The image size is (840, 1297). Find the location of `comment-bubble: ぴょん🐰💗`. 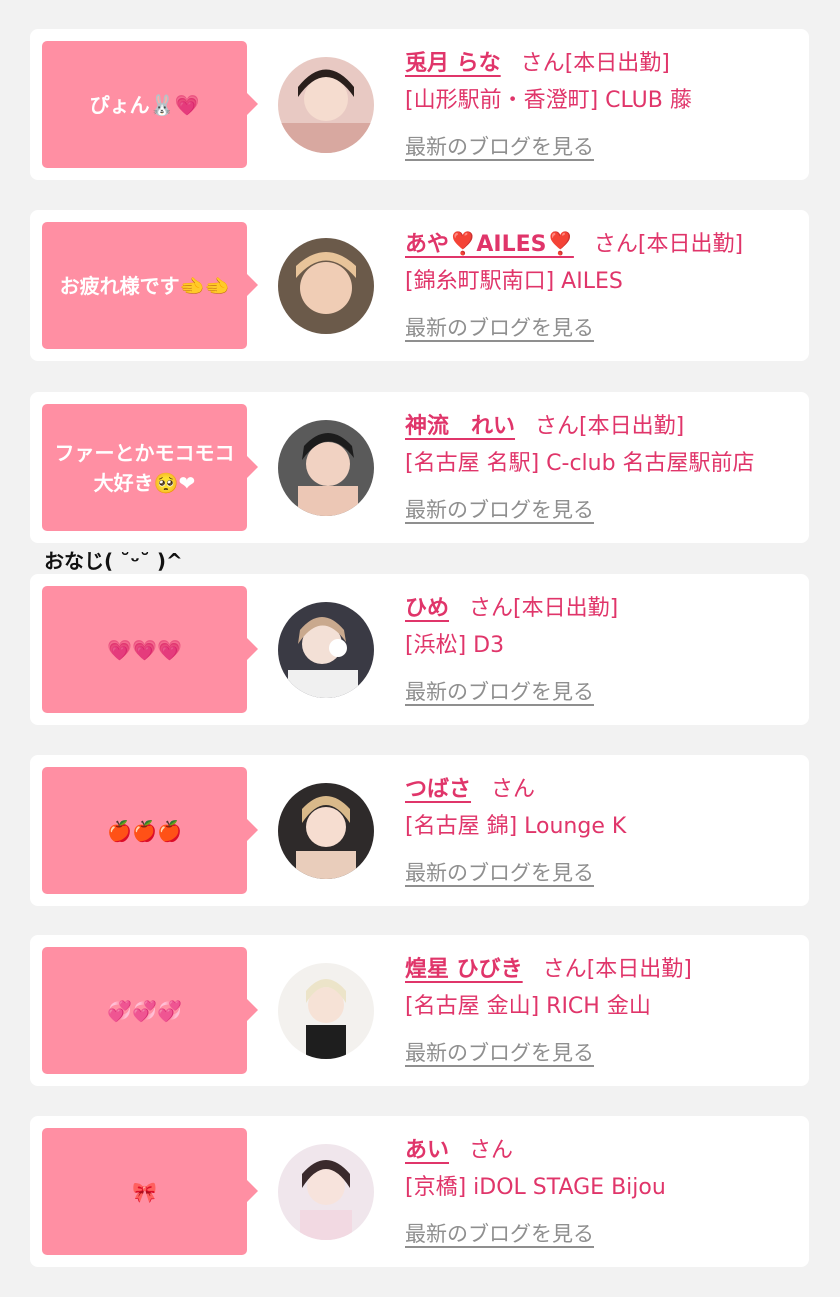

comment-bubble: ぴょん🐰💗 is located at coordinates (150, 104).